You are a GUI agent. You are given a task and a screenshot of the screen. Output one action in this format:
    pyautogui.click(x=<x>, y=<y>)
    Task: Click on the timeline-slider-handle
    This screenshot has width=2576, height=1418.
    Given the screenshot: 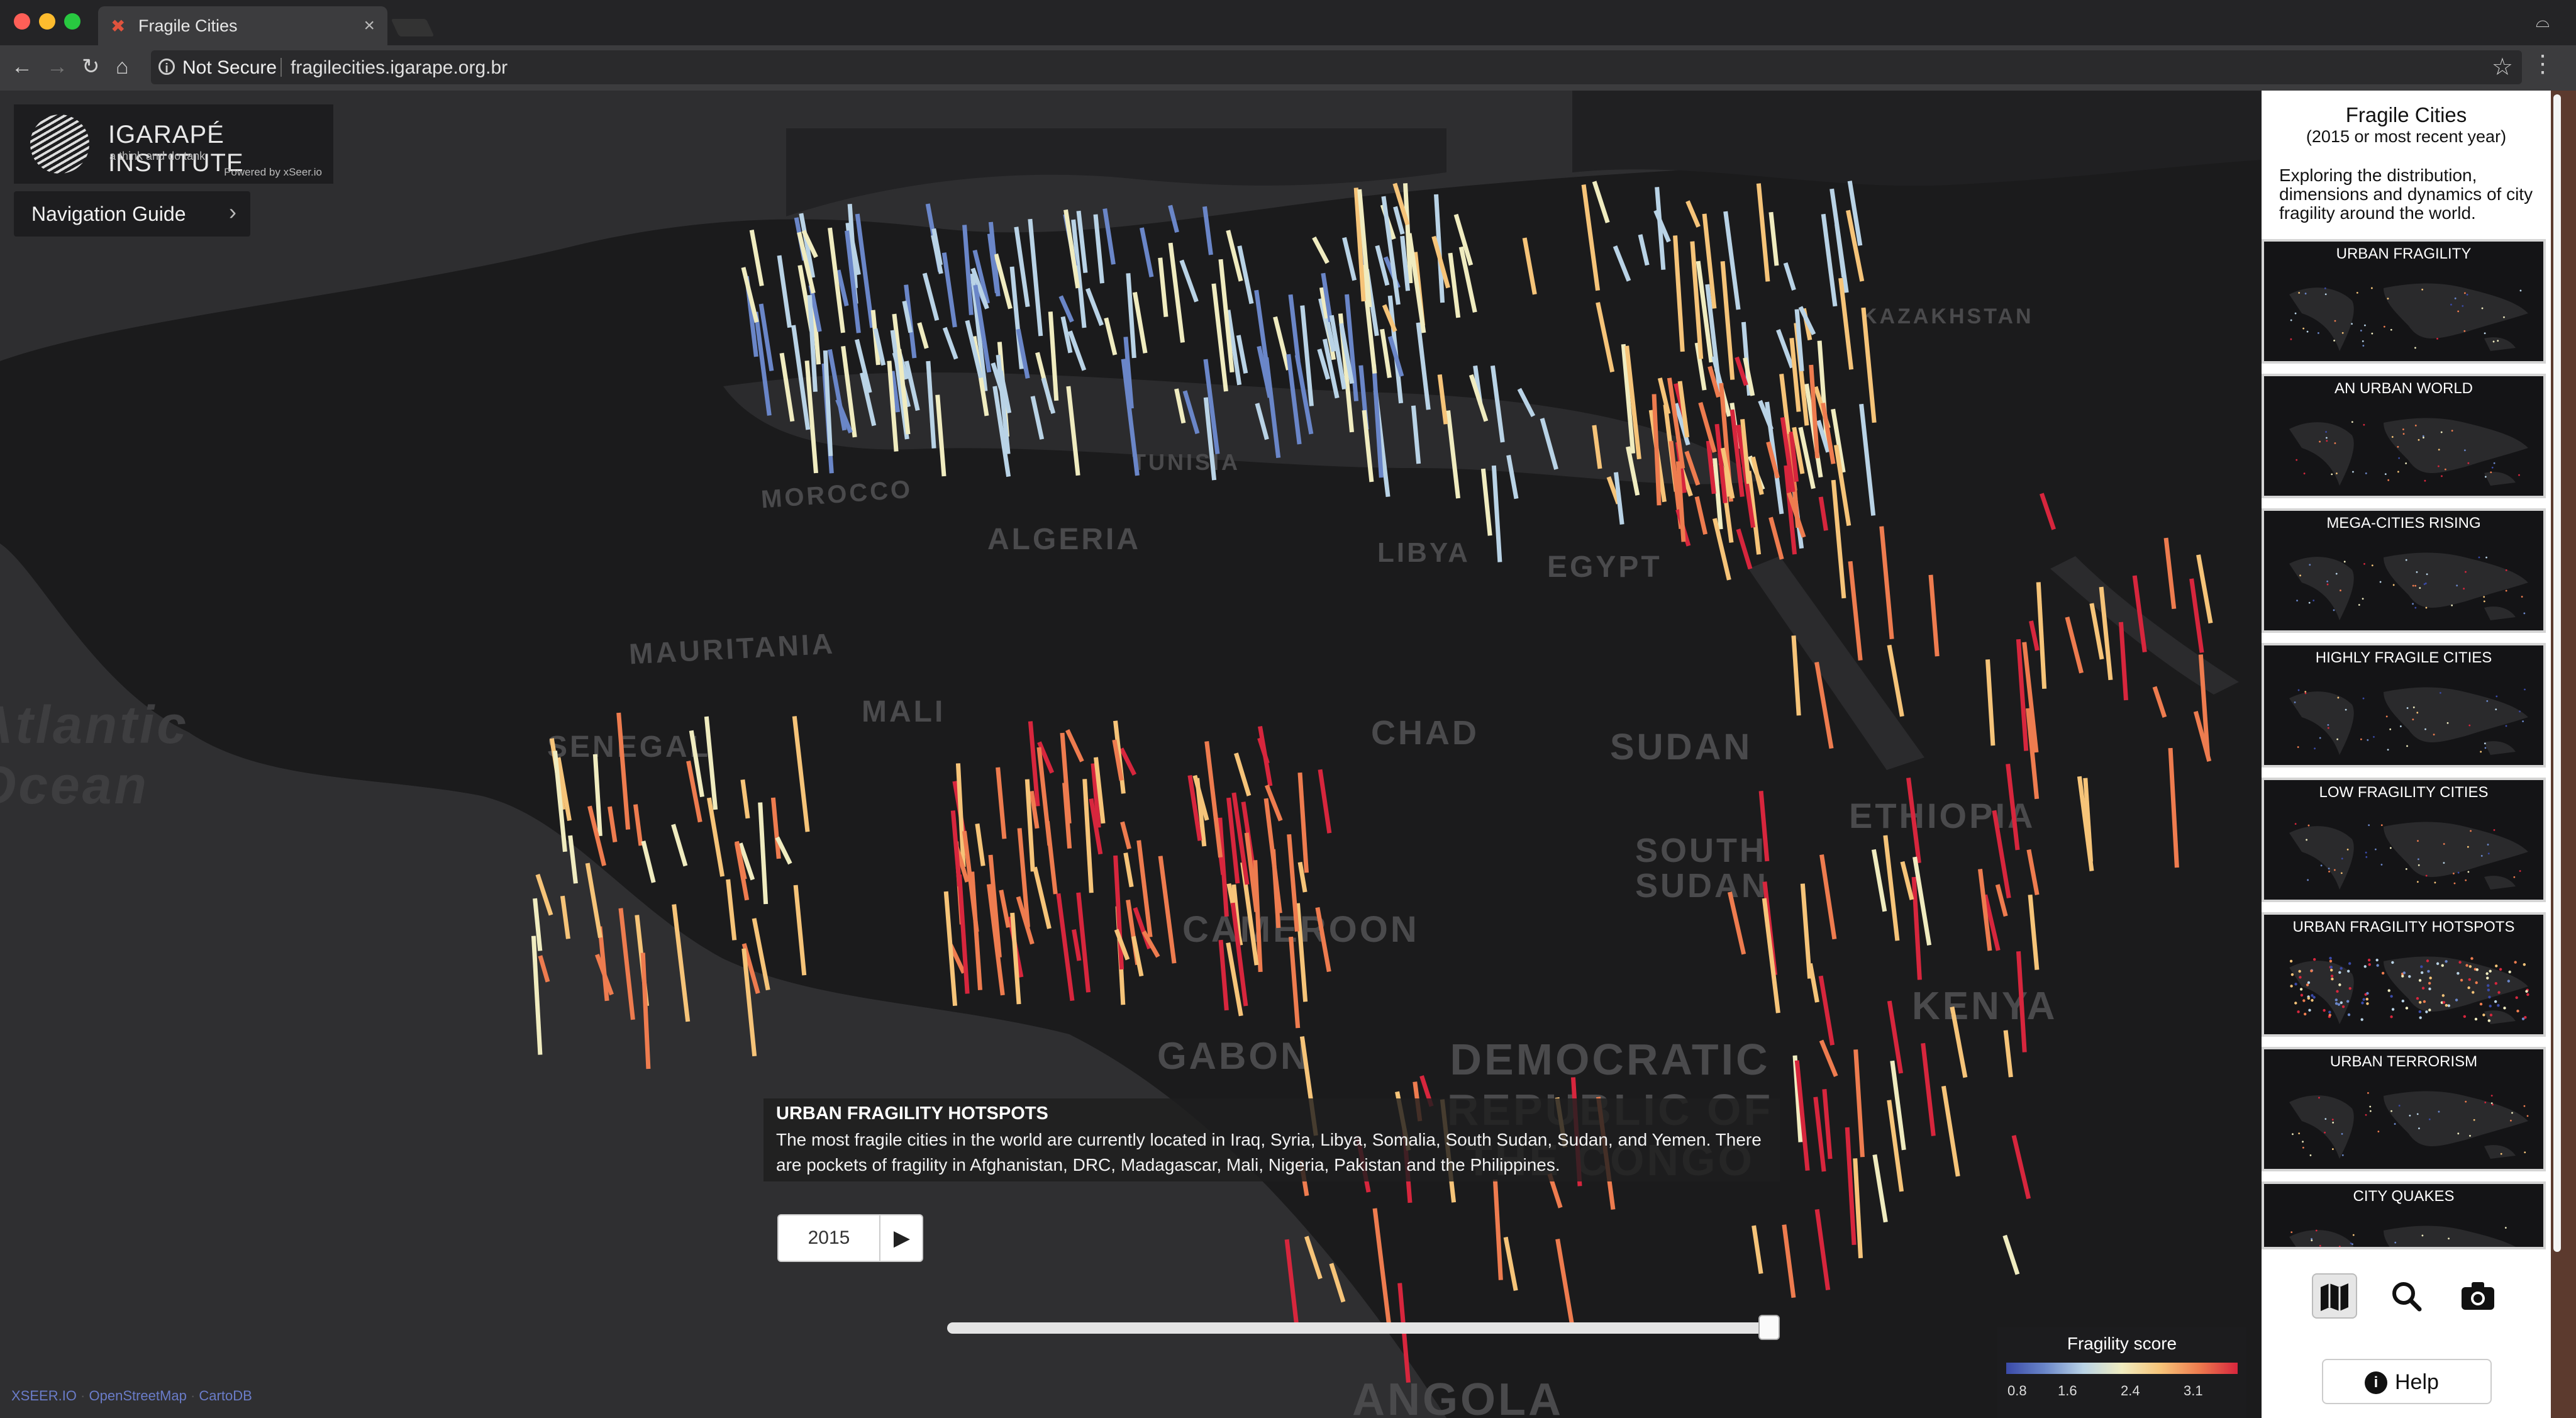 What is the action you would take?
    pyautogui.click(x=1769, y=1327)
    